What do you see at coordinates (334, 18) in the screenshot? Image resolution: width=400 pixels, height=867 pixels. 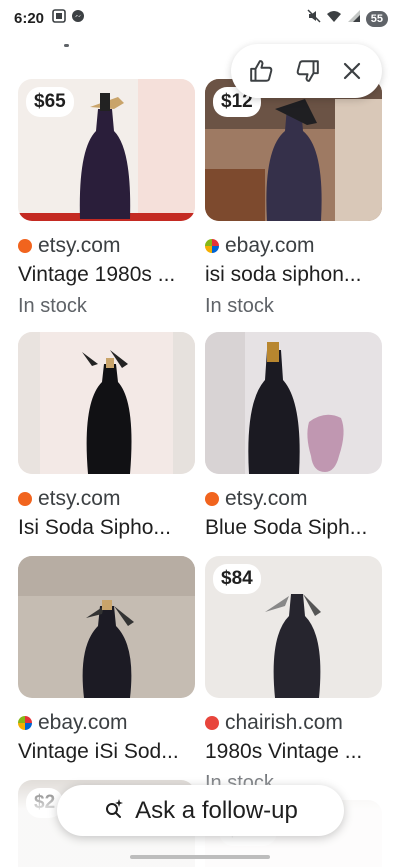 I see `wifi-icon` at bounding box center [334, 18].